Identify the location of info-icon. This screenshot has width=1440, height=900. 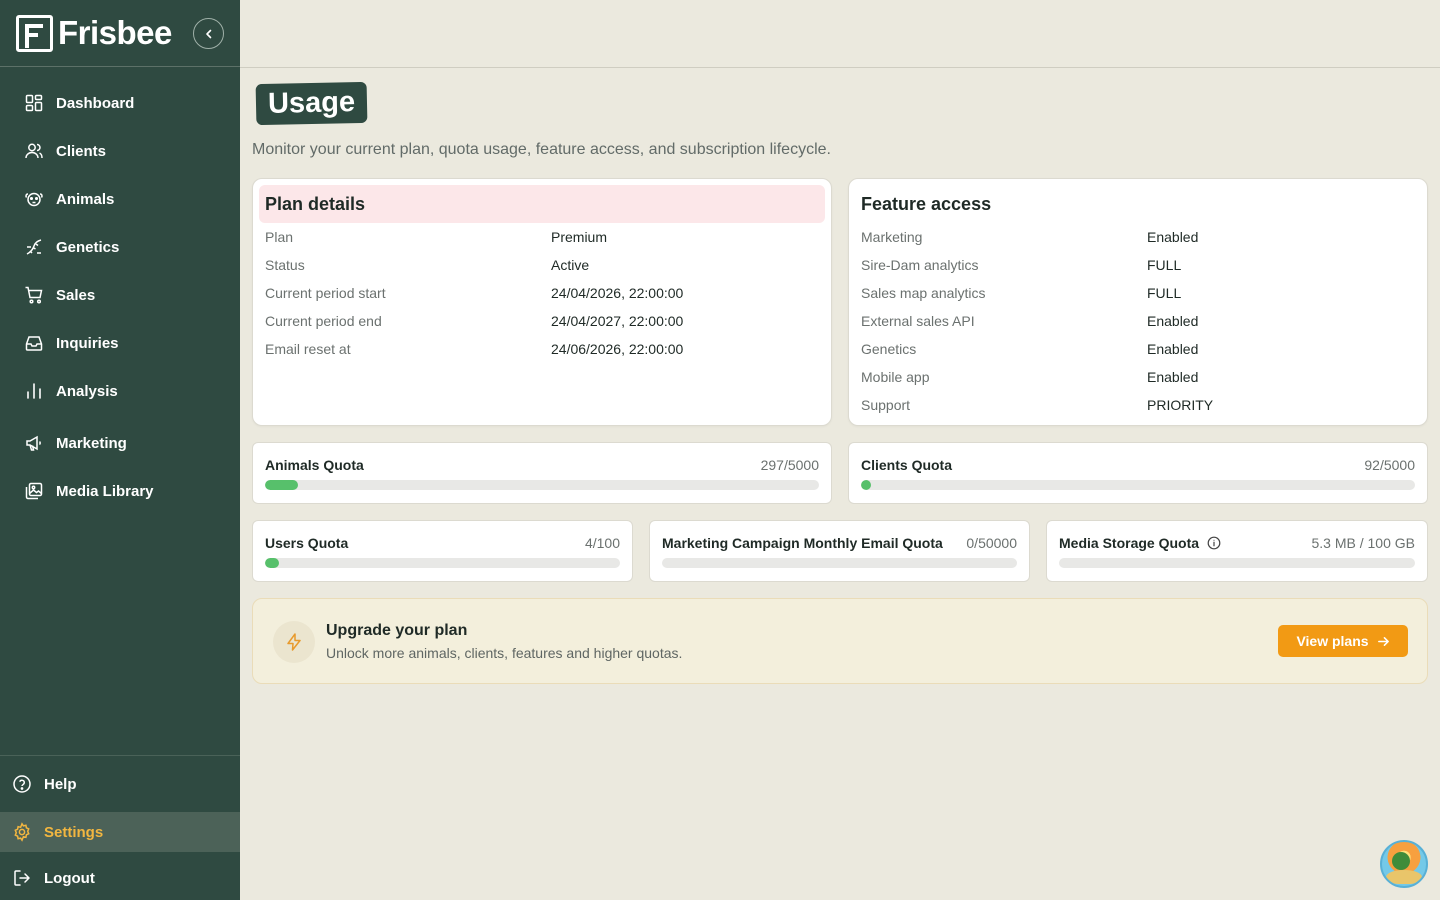
(1214, 543).